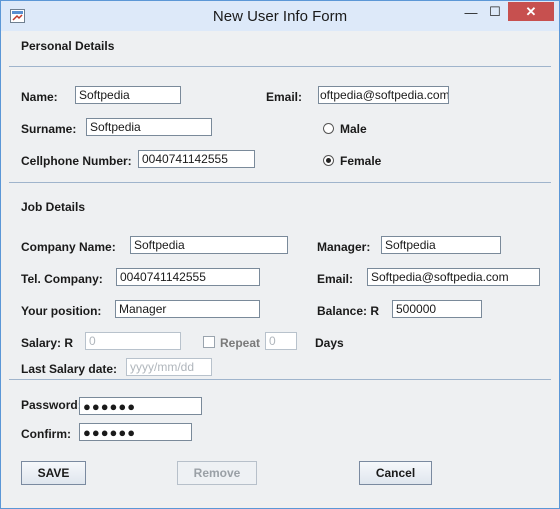  What do you see at coordinates (209, 342) in the screenshot?
I see `repeat-checkbox` at bounding box center [209, 342].